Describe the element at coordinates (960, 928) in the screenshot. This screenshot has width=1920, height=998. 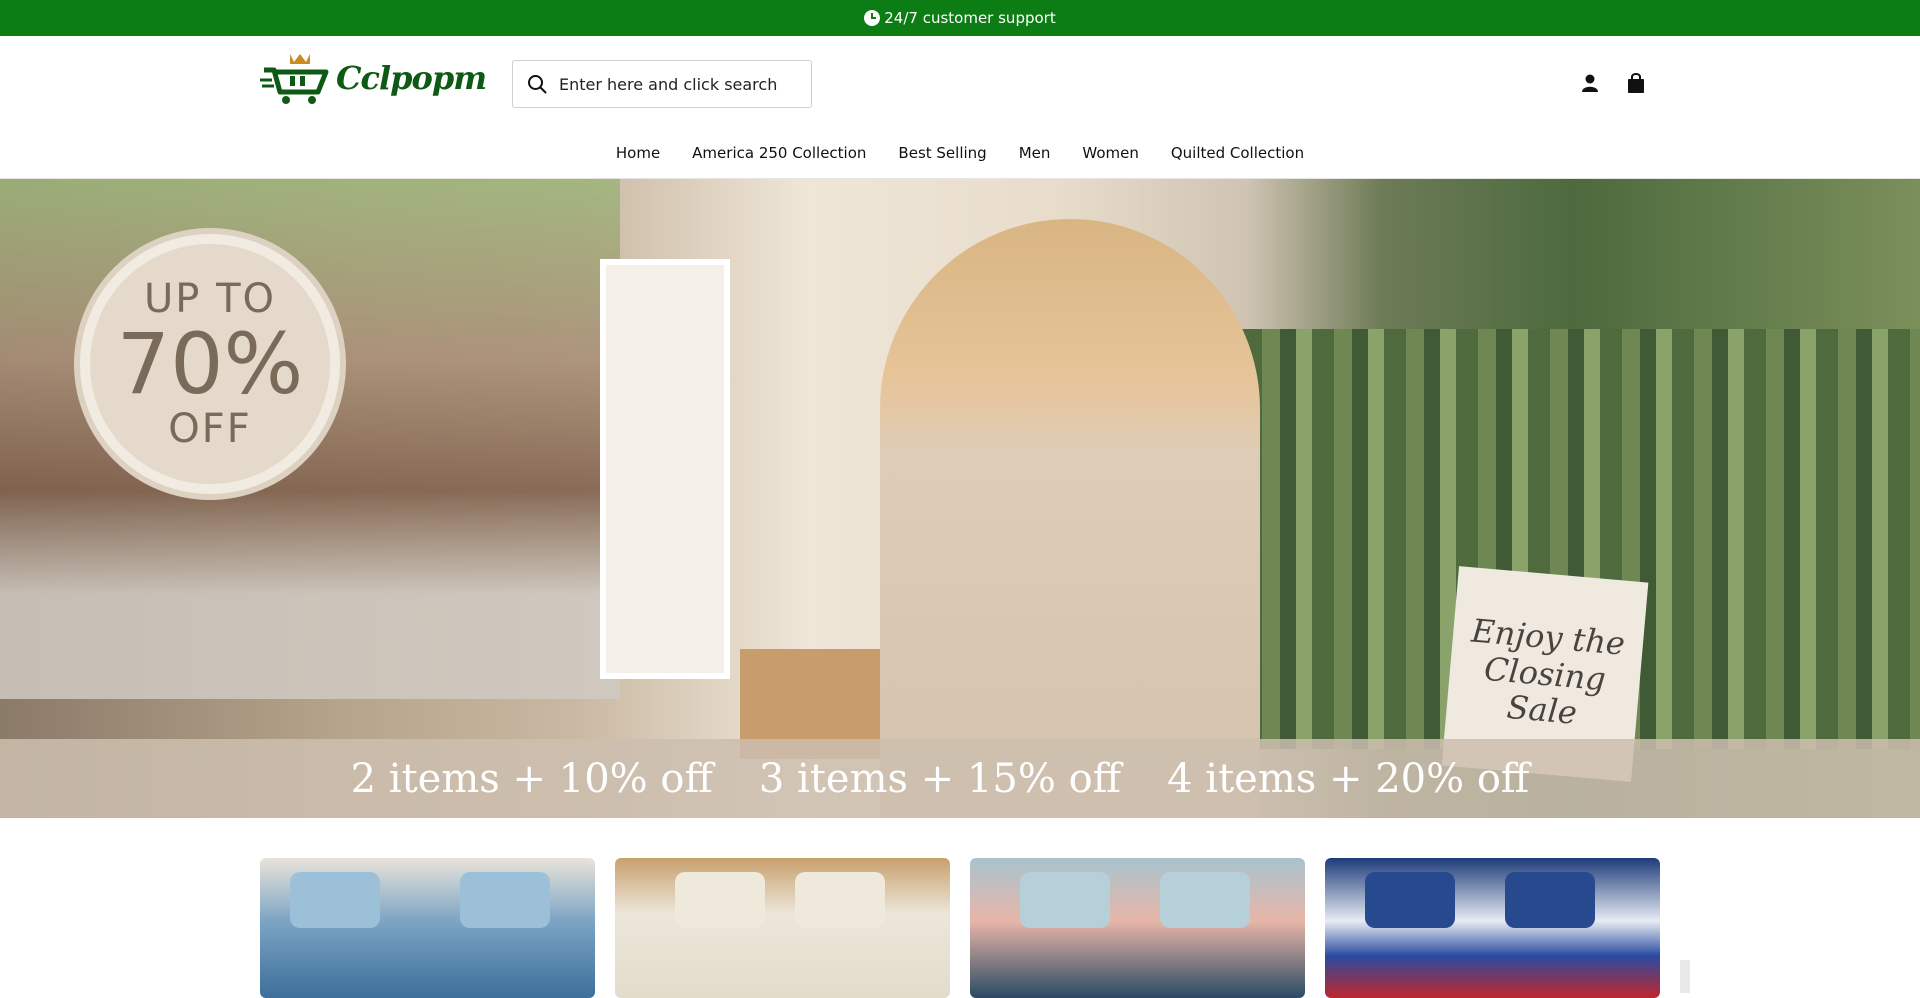
I see `product-grid` at that location.